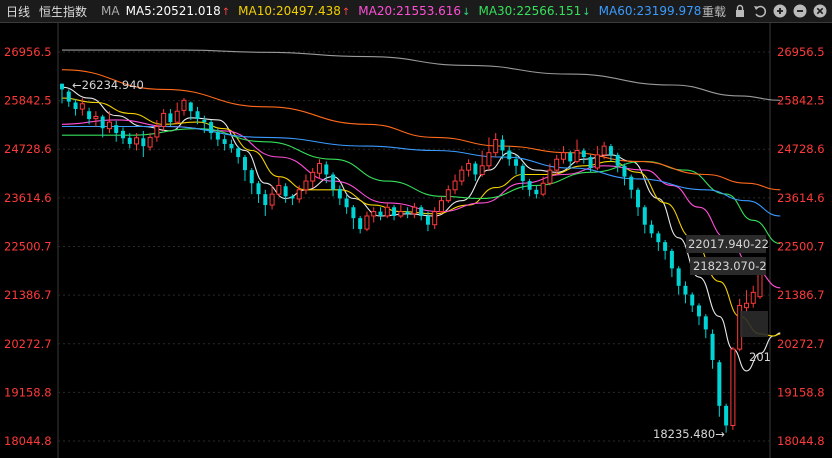 Image resolution: width=832 pixels, height=458 pixels. I want to click on zoom-out-icon, so click(800, 11).